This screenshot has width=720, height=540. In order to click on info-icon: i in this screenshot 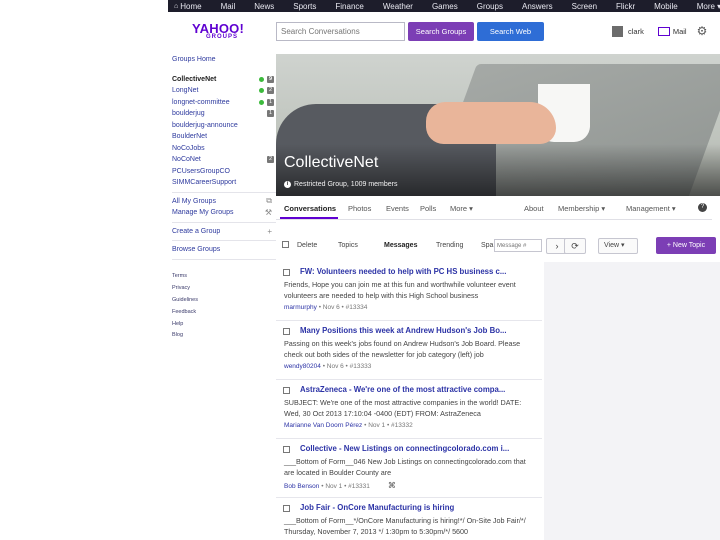, I will do `click(287, 184)`.